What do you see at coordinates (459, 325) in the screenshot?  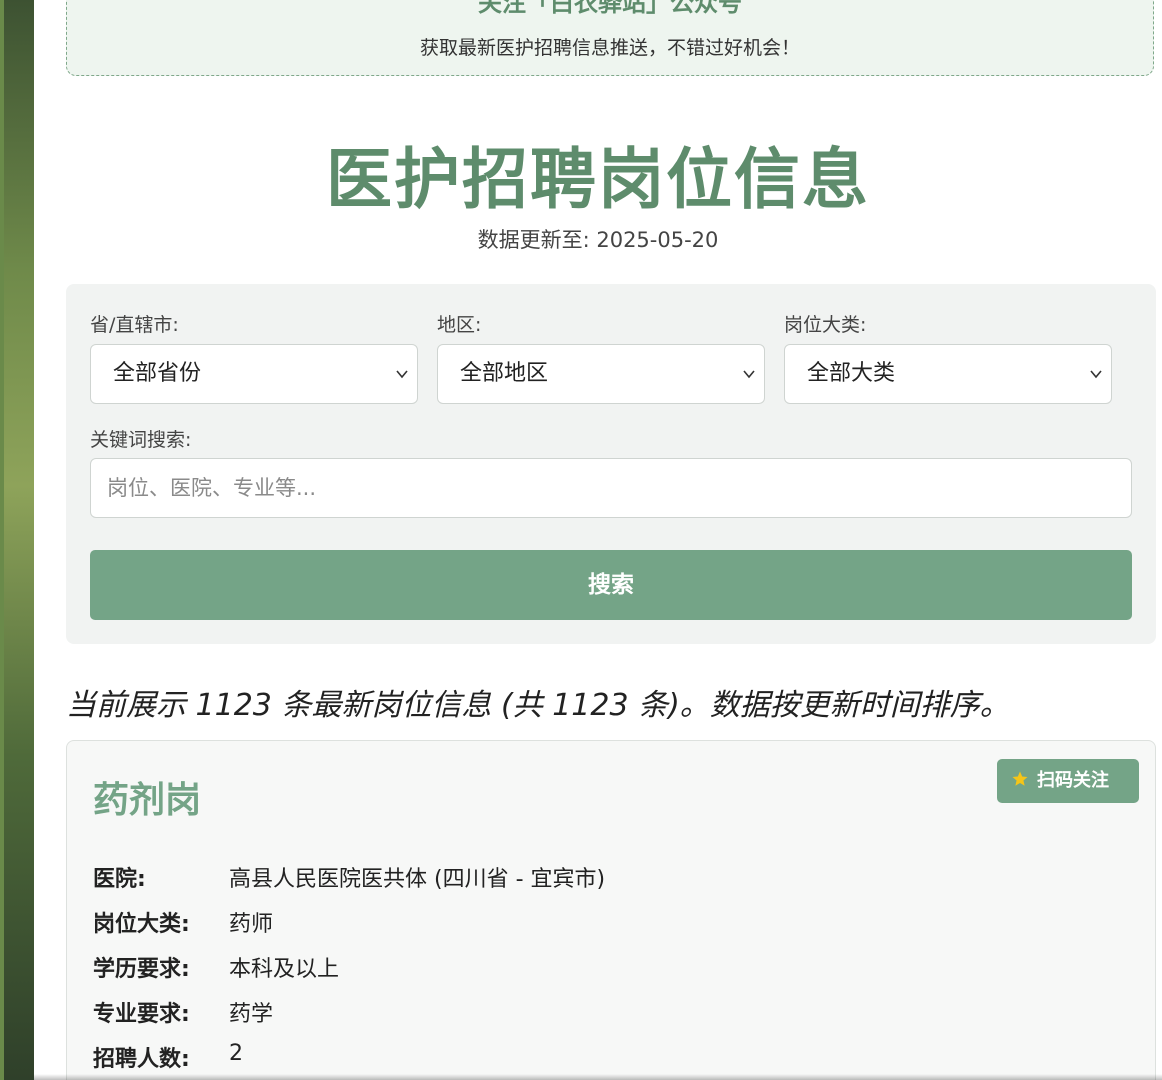 I see `region-label: 地区:` at bounding box center [459, 325].